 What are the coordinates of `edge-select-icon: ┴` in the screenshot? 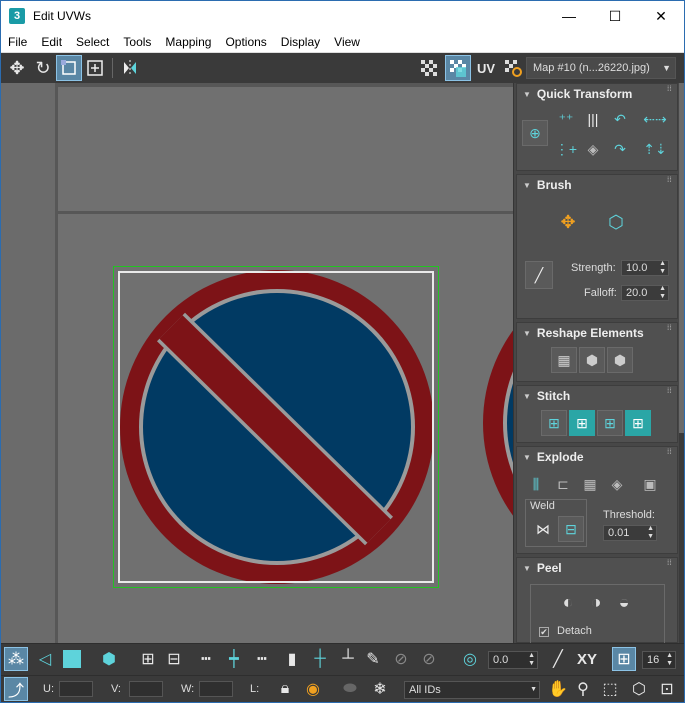 It's located at (348, 659).